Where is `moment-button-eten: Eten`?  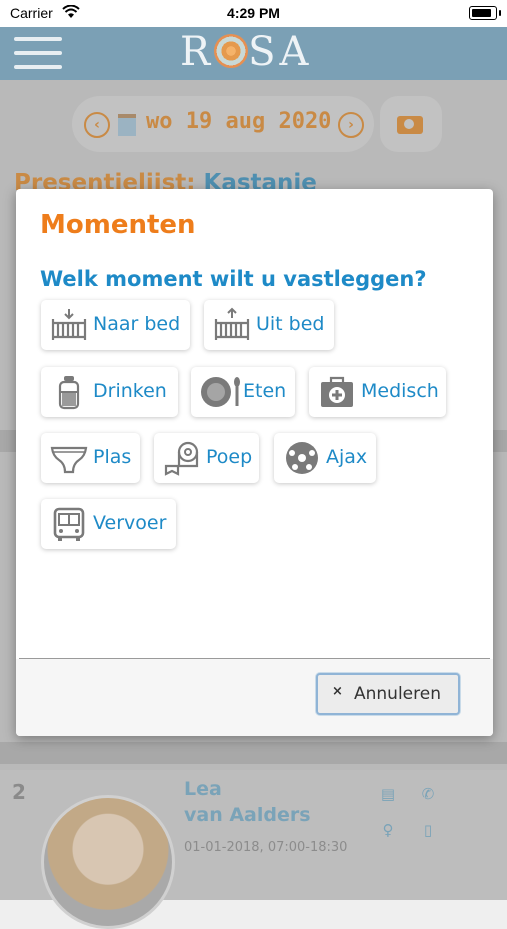 moment-button-eten: Eten is located at coordinates (243, 392).